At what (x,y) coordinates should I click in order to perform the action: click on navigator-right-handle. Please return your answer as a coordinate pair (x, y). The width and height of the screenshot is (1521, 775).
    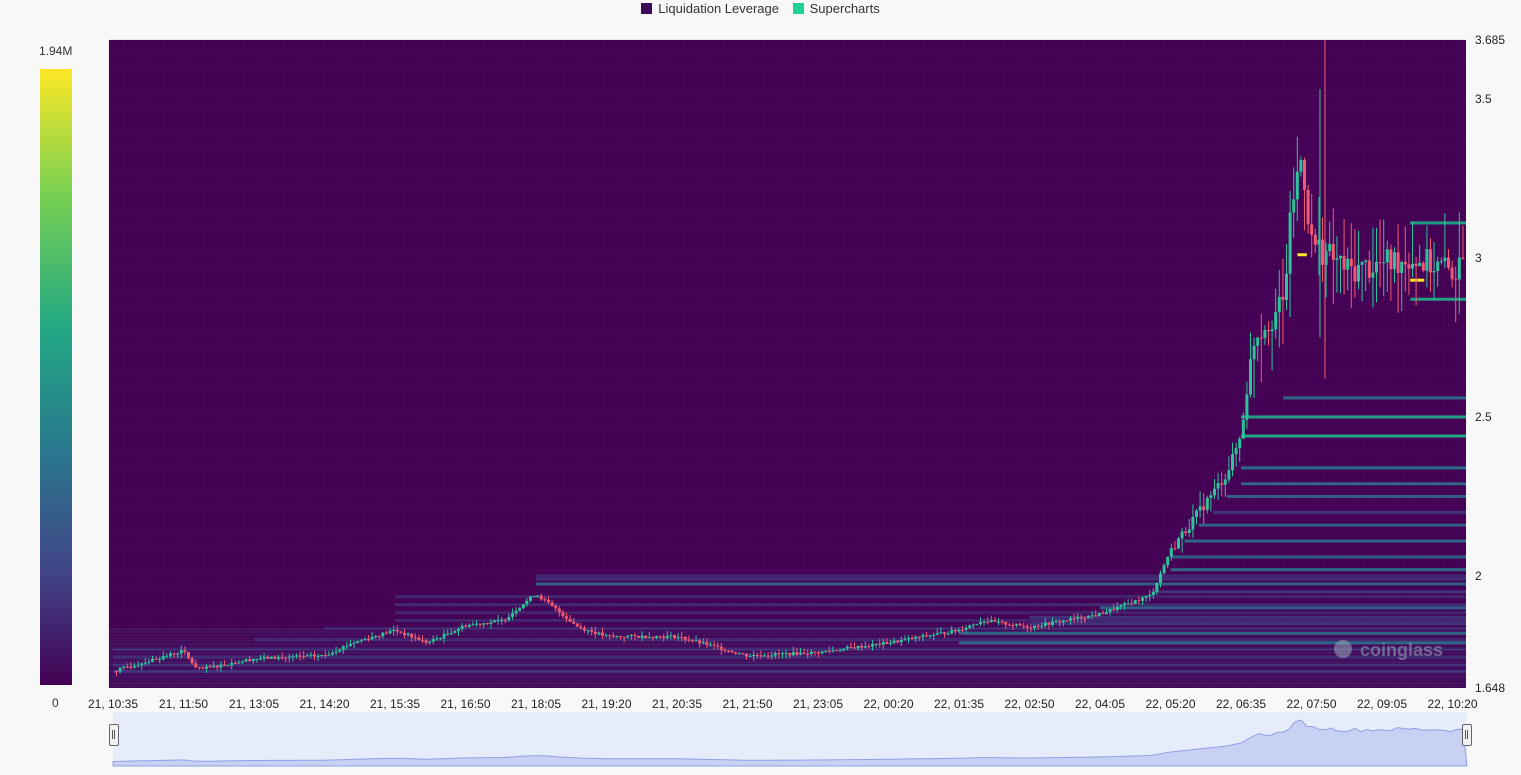
    Looking at the image, I should click on (1467, 735).